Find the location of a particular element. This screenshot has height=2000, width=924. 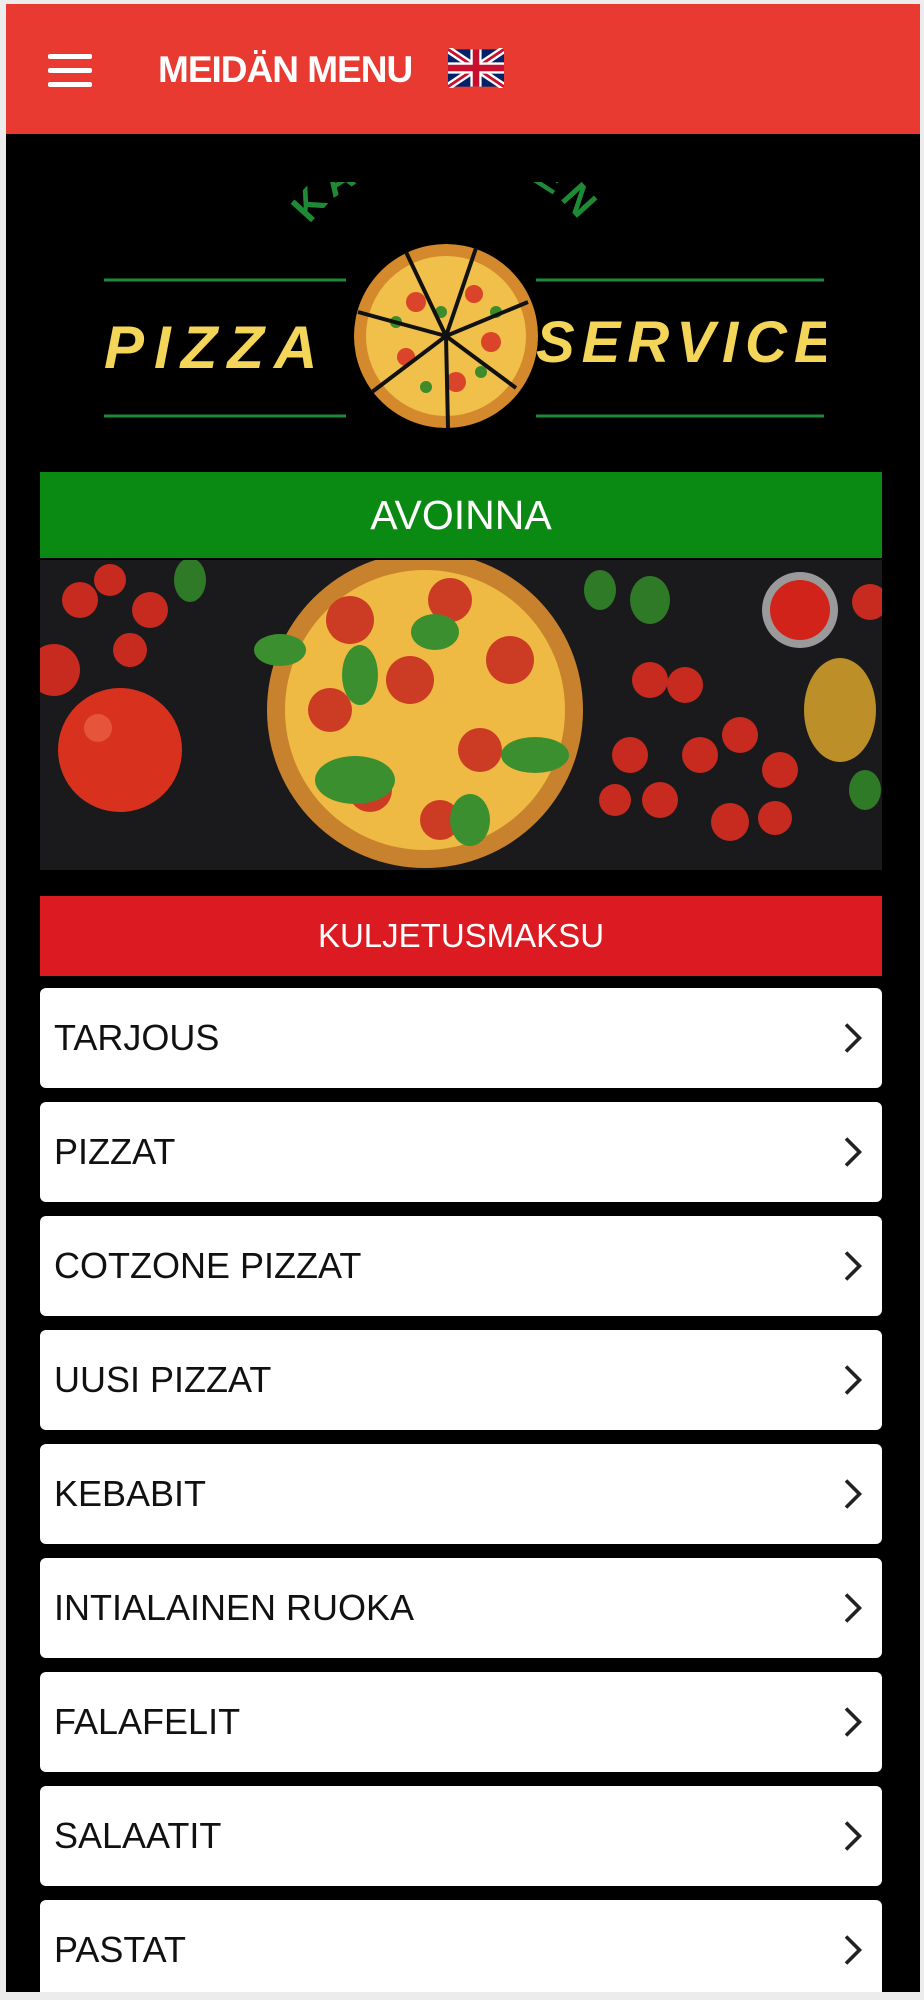

menu-item-label: FALAFELIT is located at coordinates (147, 1721).